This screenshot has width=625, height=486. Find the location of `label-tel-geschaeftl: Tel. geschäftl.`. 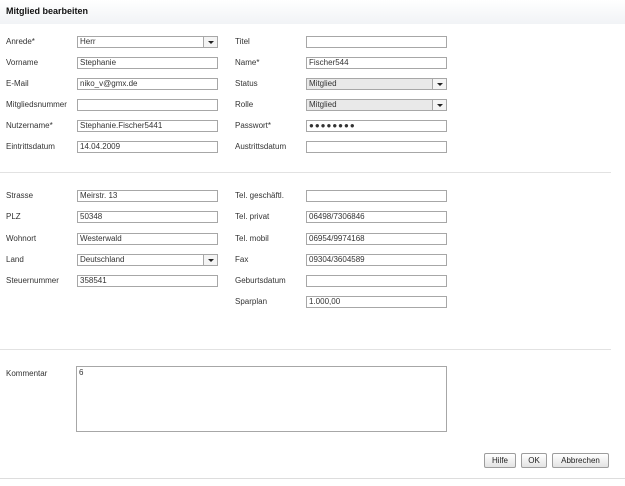

label-tel-geschaeftl: Tel. geschäftl. is located at coordinates (259, 195).